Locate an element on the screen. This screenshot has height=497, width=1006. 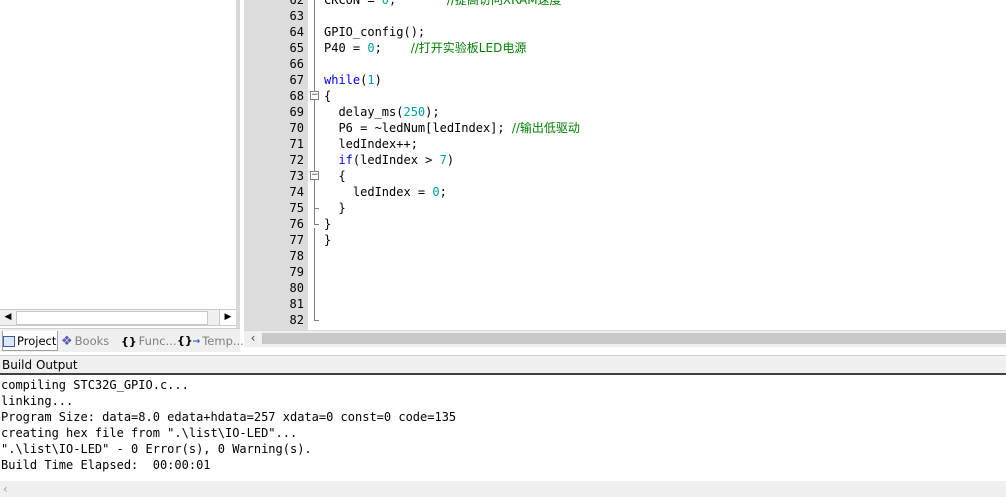
line-number: 81 is located at coordinates (296, 304).